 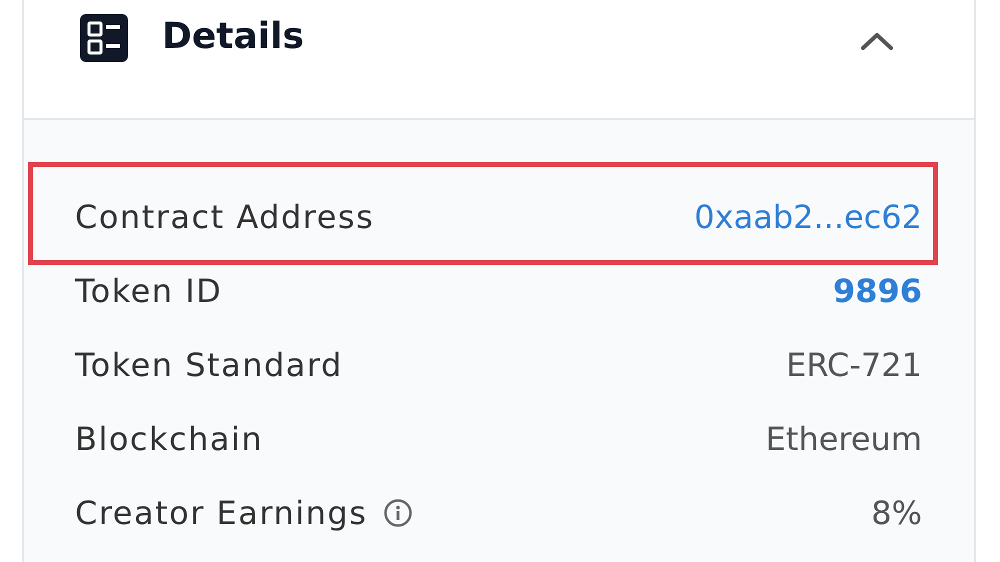 What do you see at coordinates (854, 365) in the screenshot?
I see `detail-value: ERC-721` at bounding box center [854, 365].